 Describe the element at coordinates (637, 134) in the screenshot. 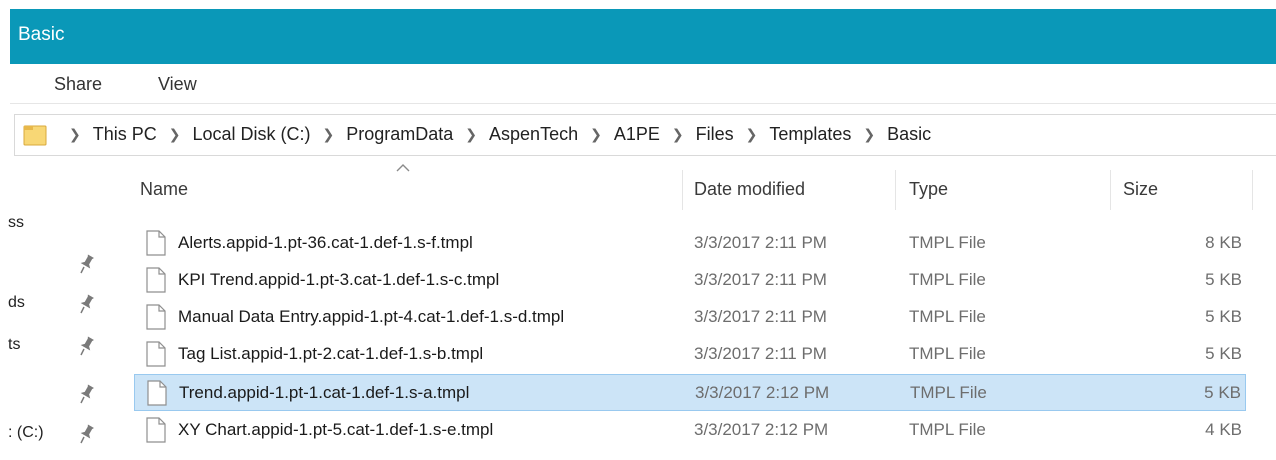

I see `breadcrumb-a1pe: A1PE` at that location.